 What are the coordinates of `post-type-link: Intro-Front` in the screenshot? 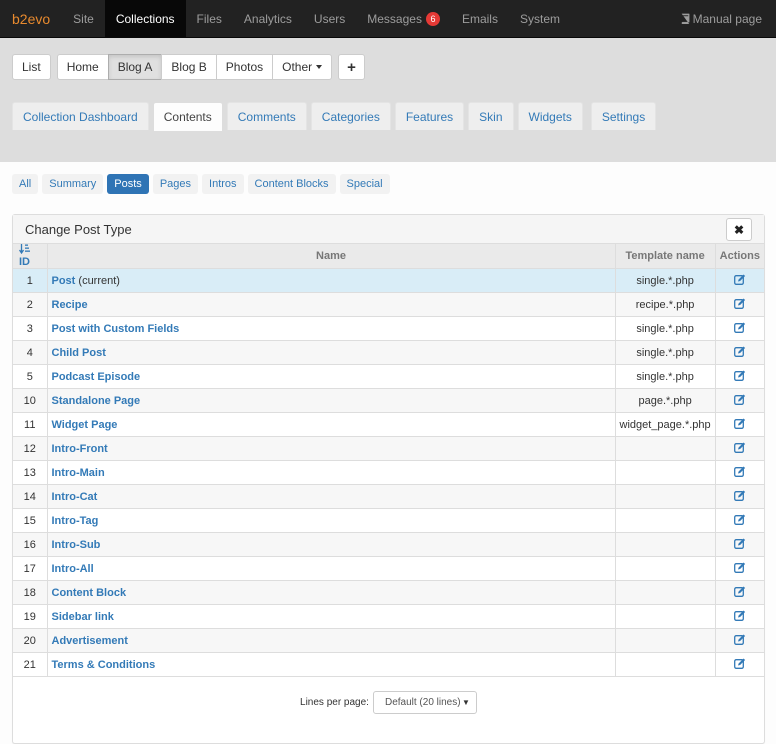 It's located at (80, 449).